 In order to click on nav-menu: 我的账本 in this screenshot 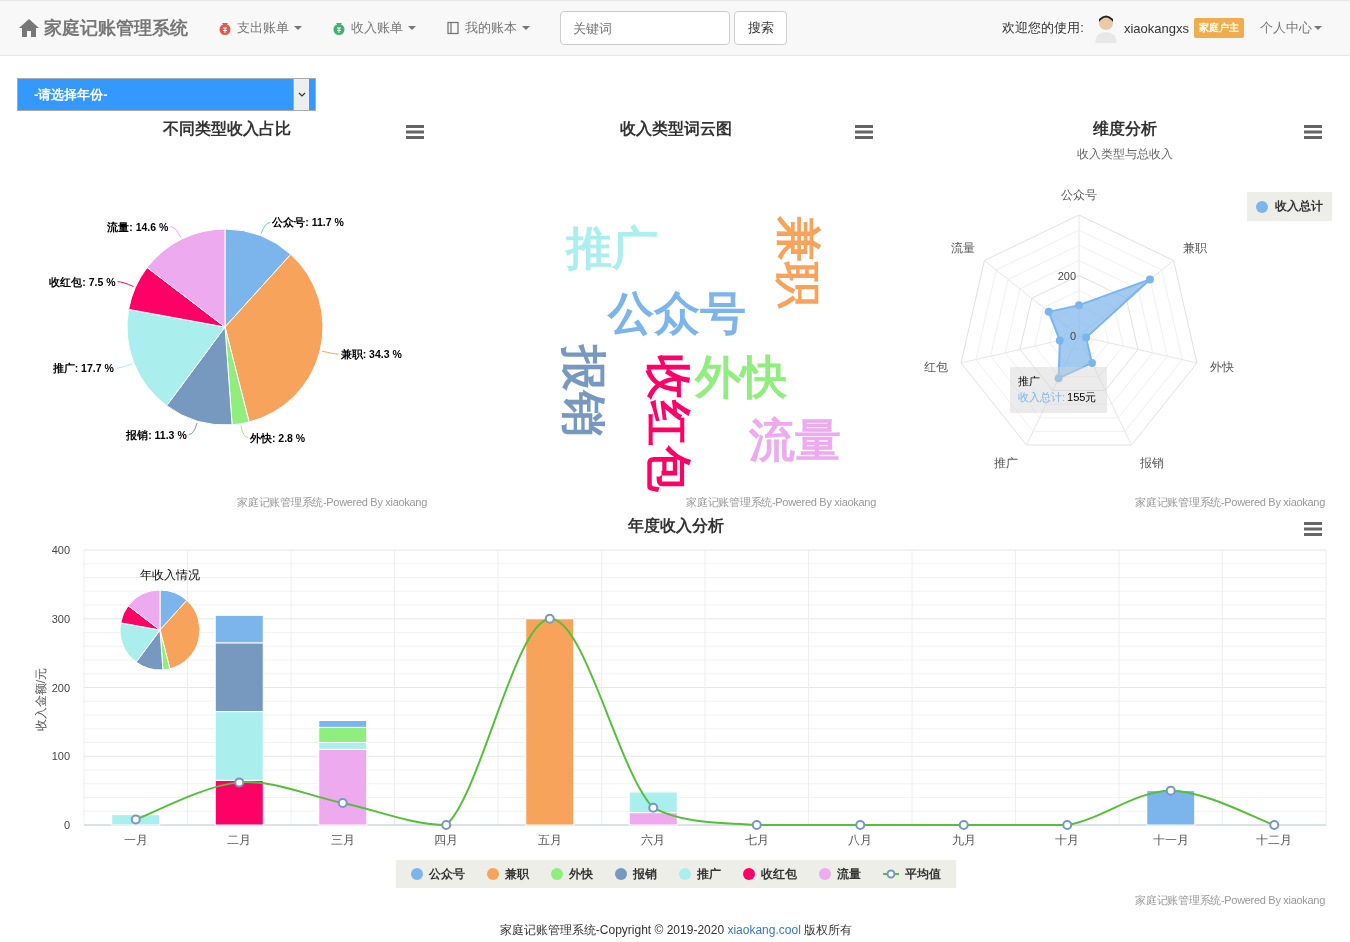, I will do `click(488, 28)`.